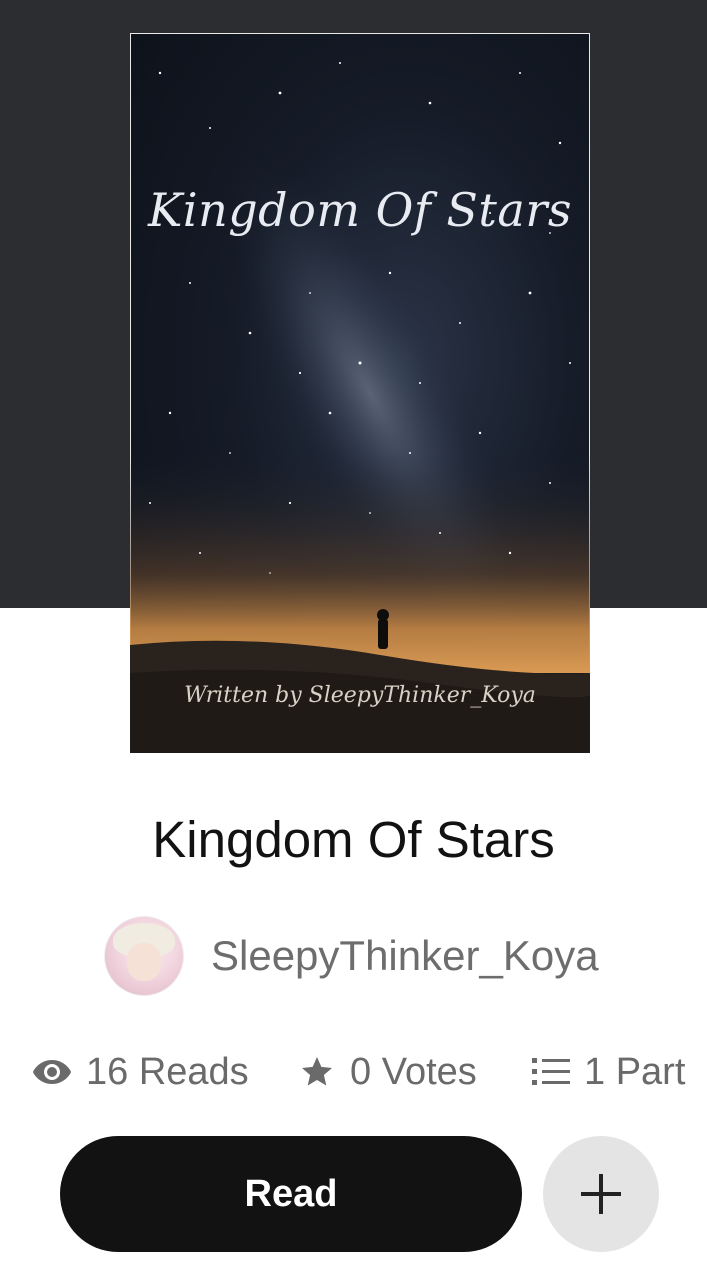 The height and width of the screenshot is (1284, 707). Describe the element at coordinates (360, 695) in the screenshot. I see `cover-byline-text: Written by SleepyThinker_Koya` at that location.